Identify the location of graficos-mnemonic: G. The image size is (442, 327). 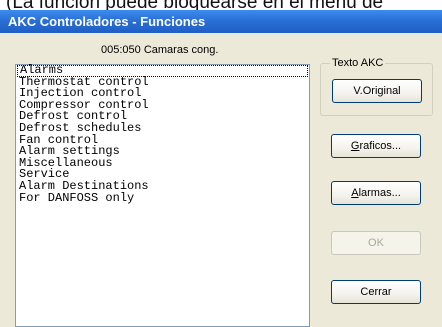
(355, 146).